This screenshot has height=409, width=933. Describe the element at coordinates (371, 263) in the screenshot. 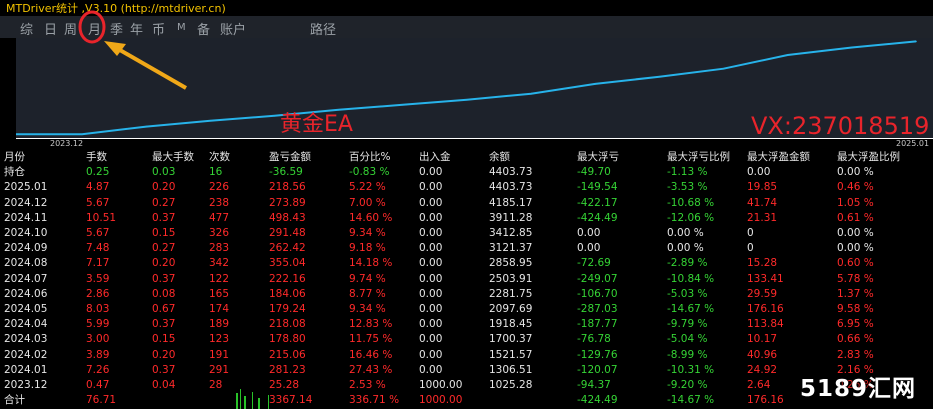

I see `table-cell: 14.18 %` at that location.